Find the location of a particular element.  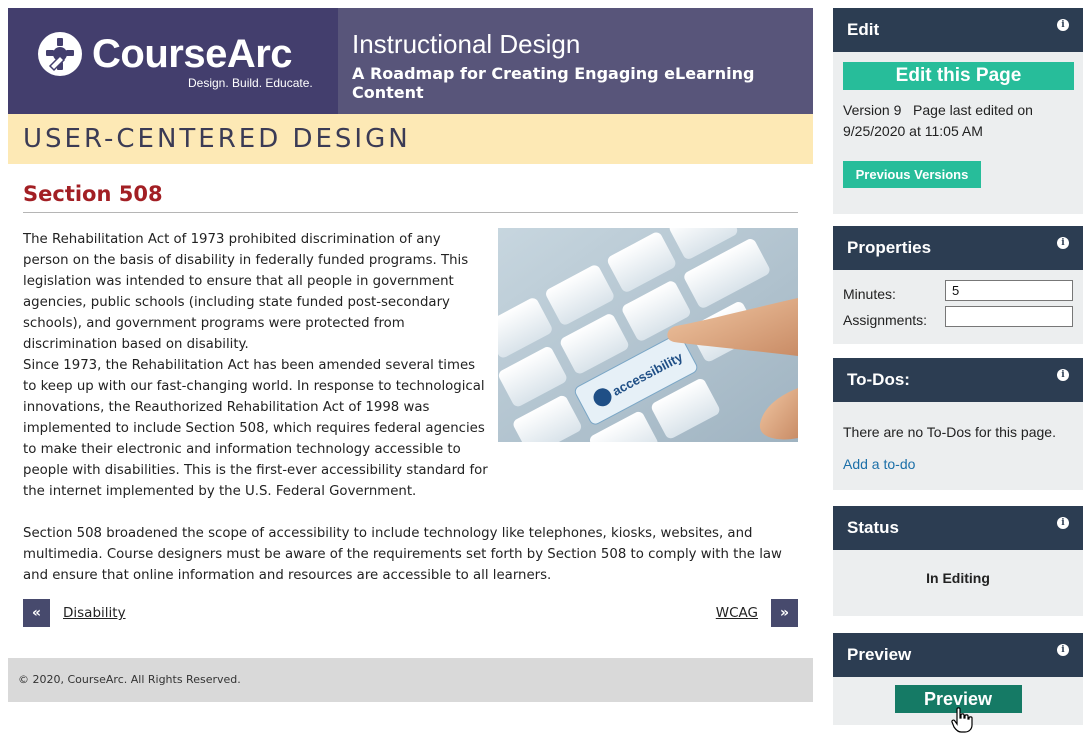

properties-panel-title: Properties is located at coordinates (889, 247).